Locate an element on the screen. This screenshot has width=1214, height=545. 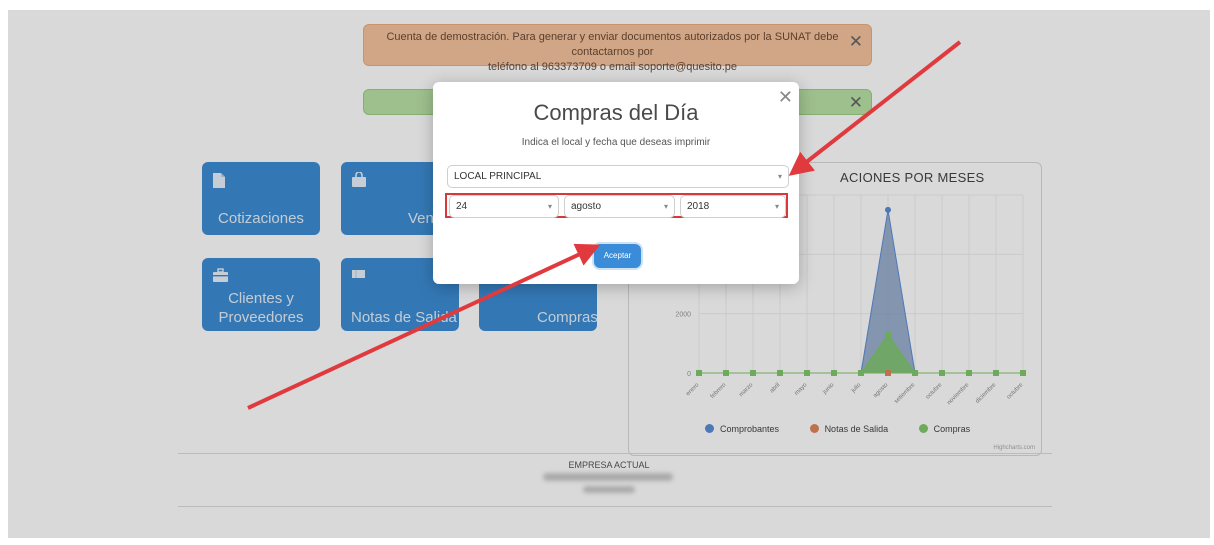
day-select: 24 ▾ is located at coordinates (504, 206).